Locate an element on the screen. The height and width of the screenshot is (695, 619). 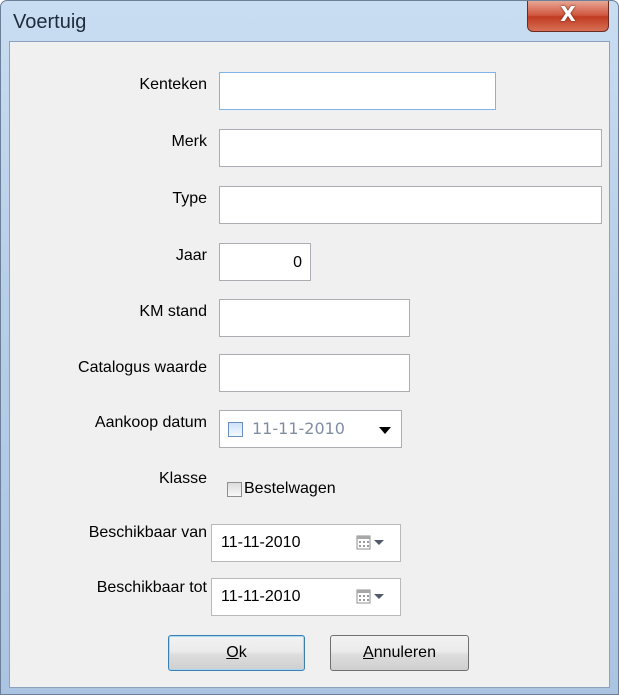
ok-button: Ok is located at coordinates (236, 653).